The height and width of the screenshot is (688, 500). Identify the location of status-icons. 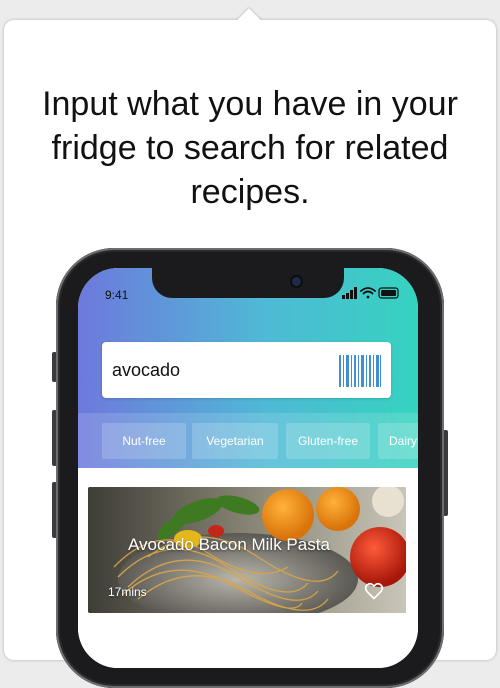
(370, 293).